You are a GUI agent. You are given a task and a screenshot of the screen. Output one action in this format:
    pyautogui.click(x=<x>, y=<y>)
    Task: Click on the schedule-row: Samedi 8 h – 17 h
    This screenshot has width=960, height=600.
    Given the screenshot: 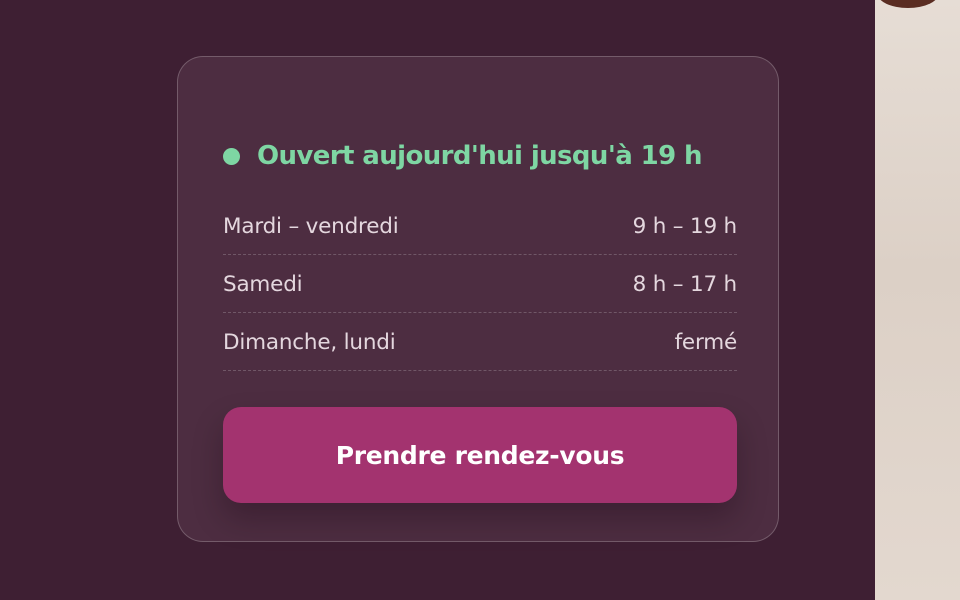 What is the action you would take?
    pyautogui.click(x=480, y=284)
    